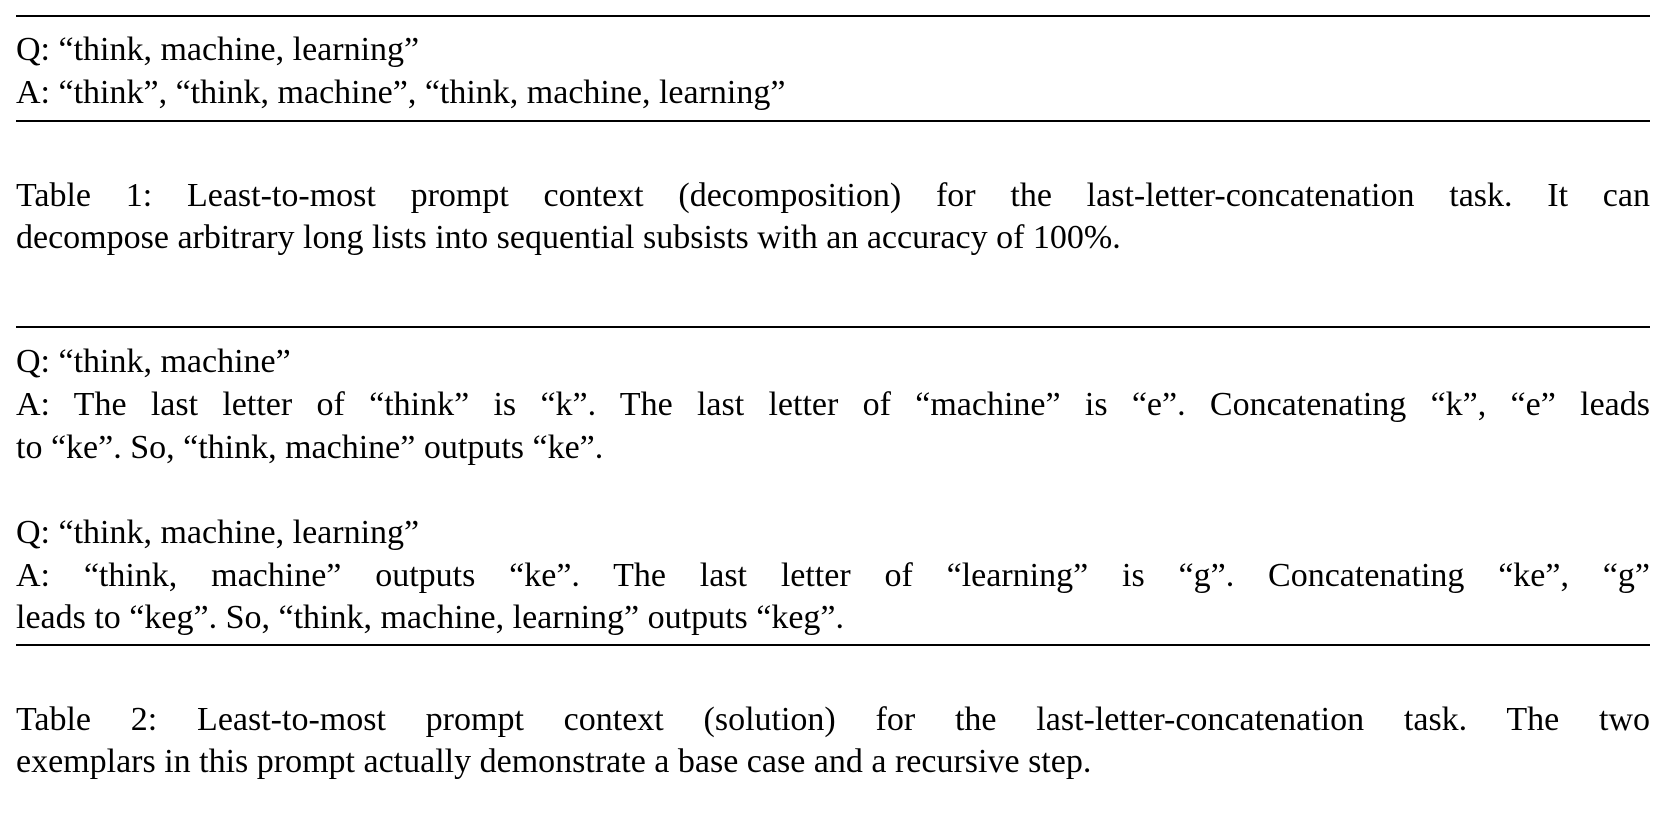  I want to click on table1-bottom-rule, so click(833, 121).